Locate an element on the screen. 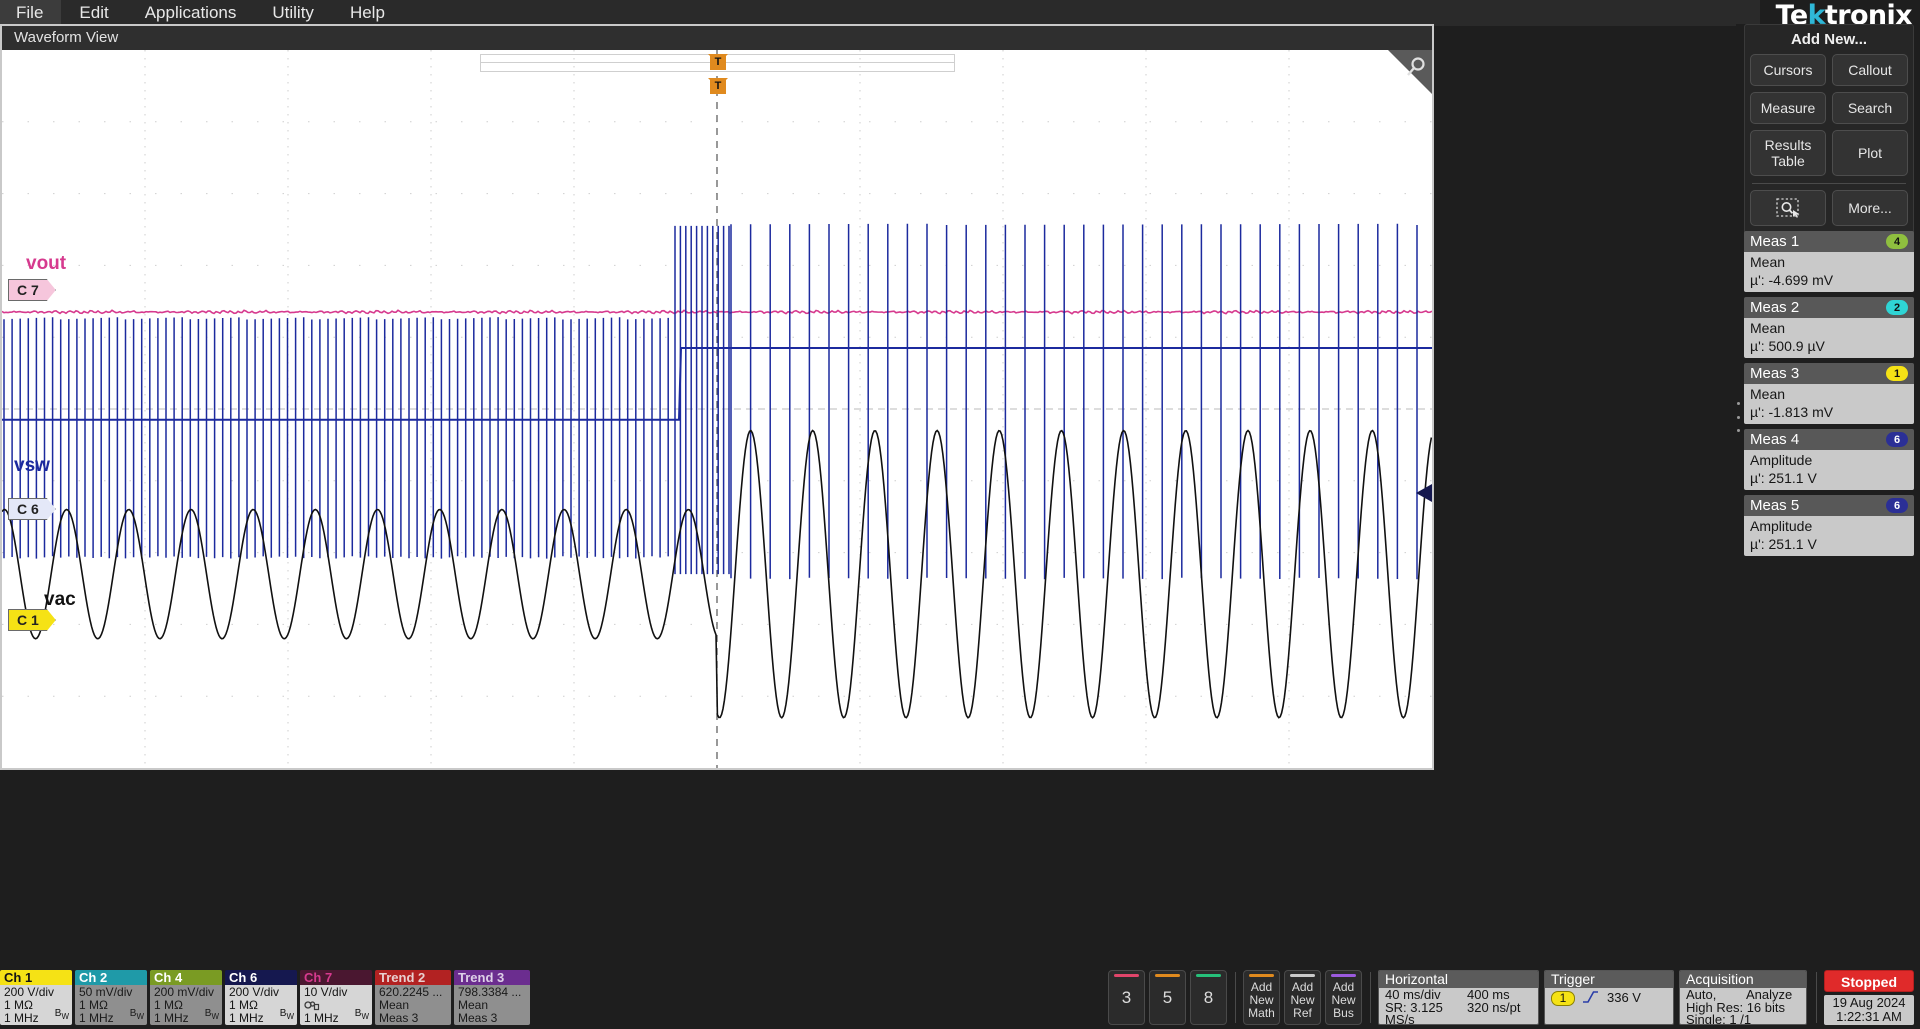 Image resolution: width=1920 pixels, height=1029 pixels. channel-badge-ch2: Ch 2 50 mV/div 1 MΩ 1 MHz BW is located at coordinates (111, 997).